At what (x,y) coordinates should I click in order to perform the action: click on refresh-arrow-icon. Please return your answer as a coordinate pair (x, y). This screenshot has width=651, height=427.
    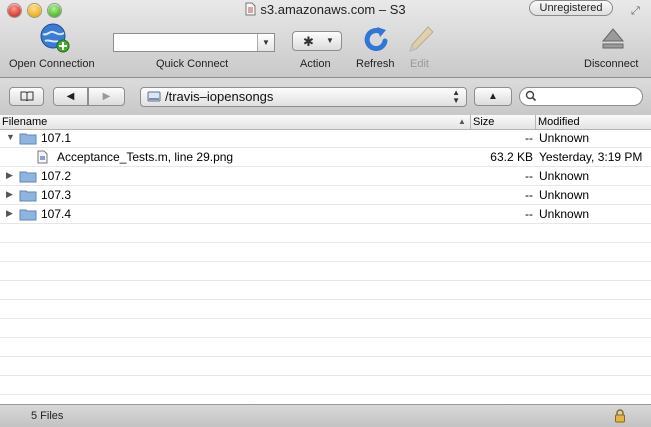
    Looking at the image, I should click on (376, 39).